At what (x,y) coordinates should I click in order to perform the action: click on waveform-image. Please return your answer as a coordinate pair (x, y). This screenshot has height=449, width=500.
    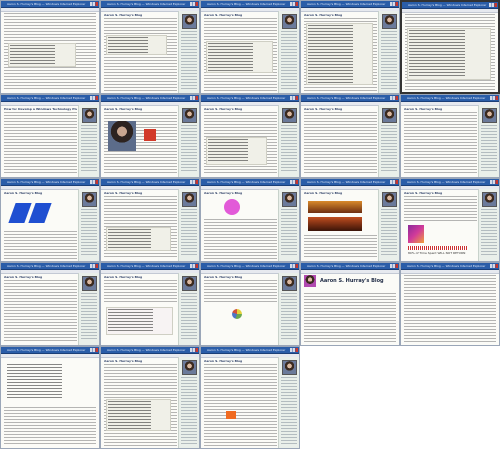
    Looking at the image, I should click on (438, 248).